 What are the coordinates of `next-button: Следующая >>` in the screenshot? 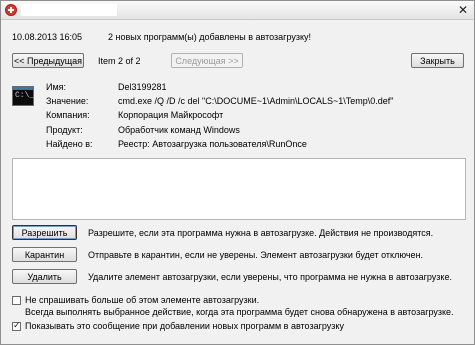 It's located at (207, 60).